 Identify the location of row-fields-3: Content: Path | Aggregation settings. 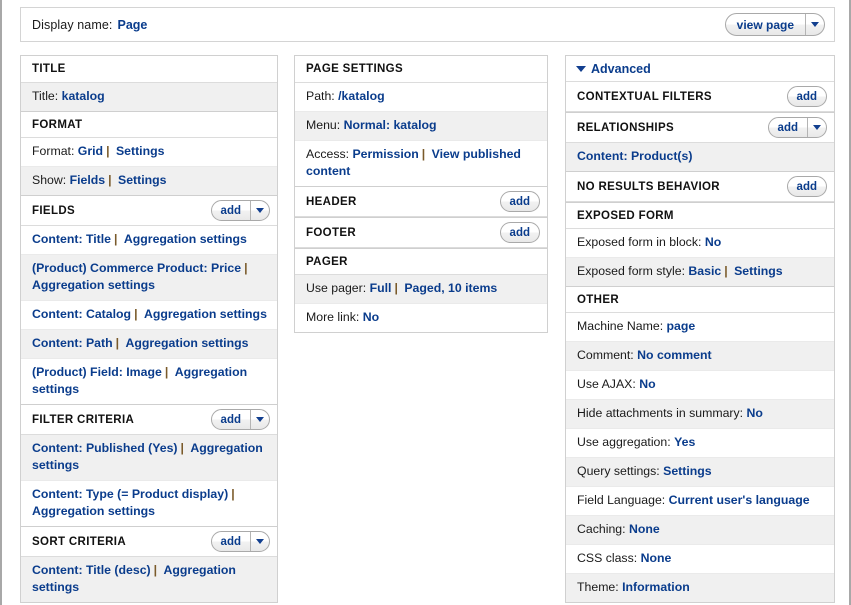
(149, 344).